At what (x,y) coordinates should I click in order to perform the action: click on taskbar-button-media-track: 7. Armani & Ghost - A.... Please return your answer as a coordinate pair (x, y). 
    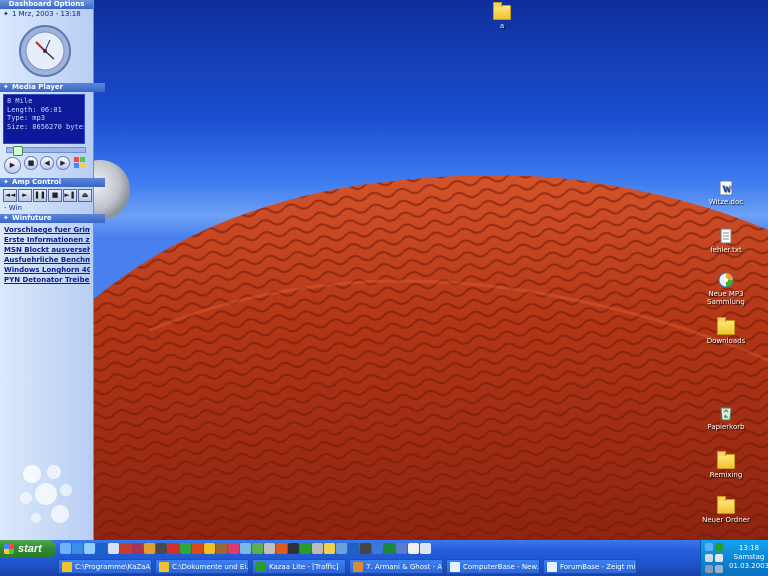
    Looking at the image, I should click on (396, 566).